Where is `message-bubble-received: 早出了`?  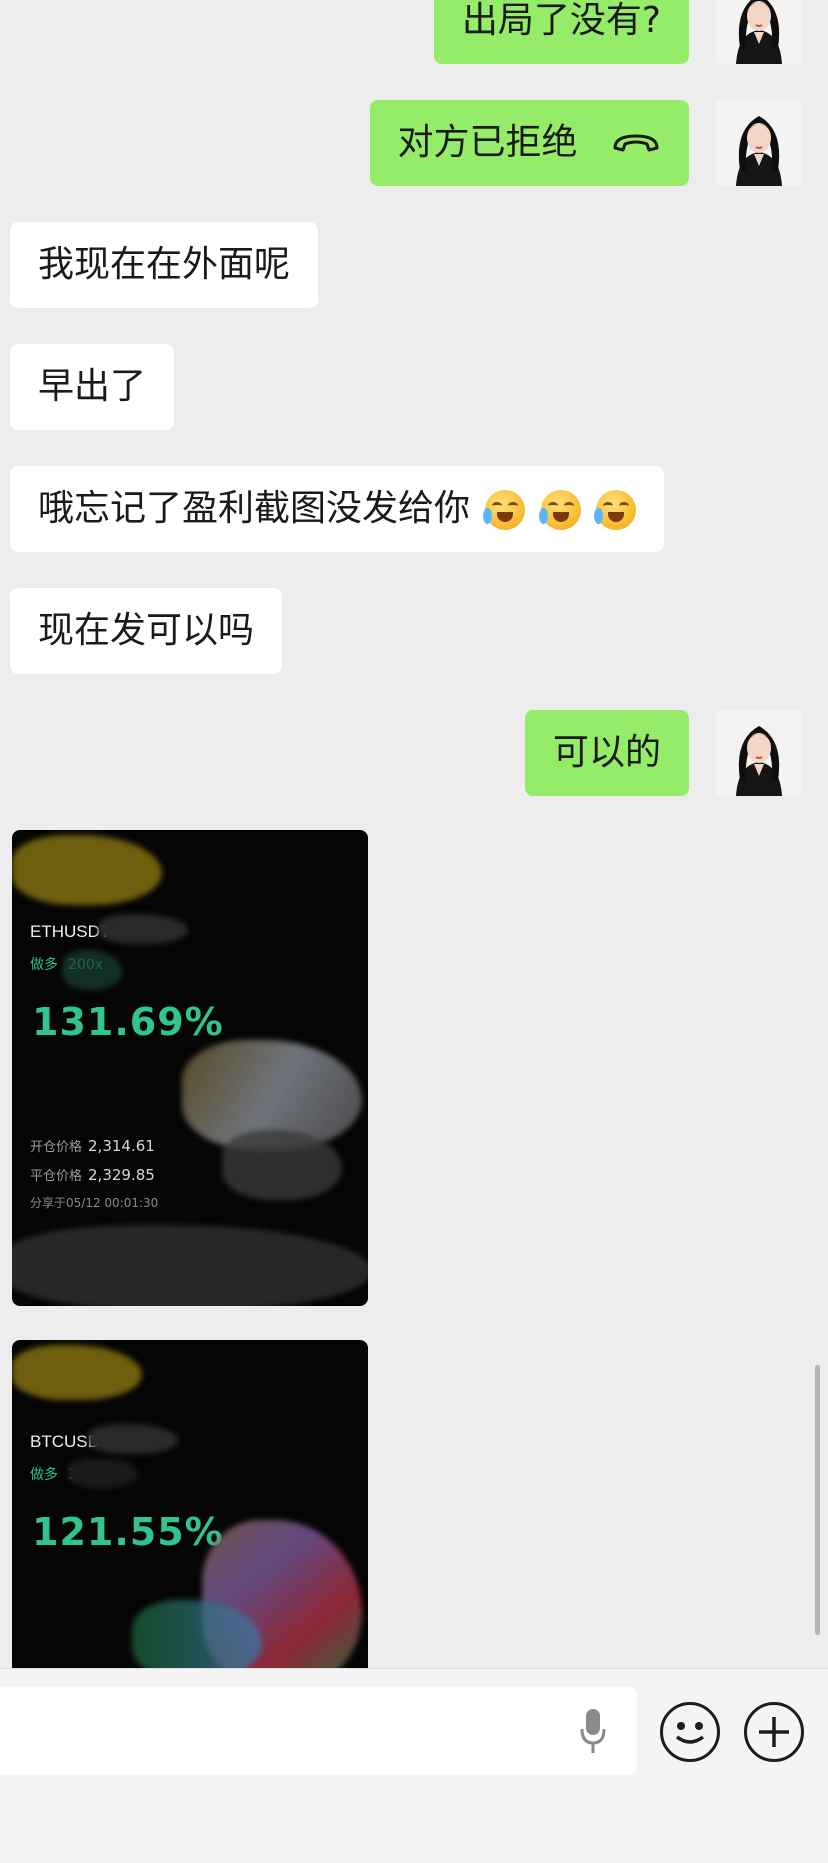
message-bubble-received: 早出了 is located at coordinates (92, 387).